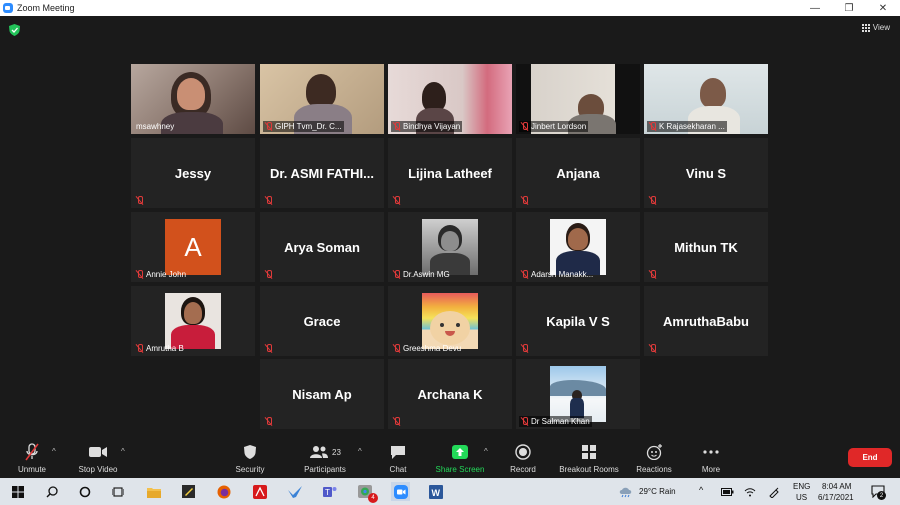 The height and width of the screenshot is (505, 900). Describe the element at coordinates (706, 247) in the screenshot. I see `participant-tile: Mithun TK` at that location.